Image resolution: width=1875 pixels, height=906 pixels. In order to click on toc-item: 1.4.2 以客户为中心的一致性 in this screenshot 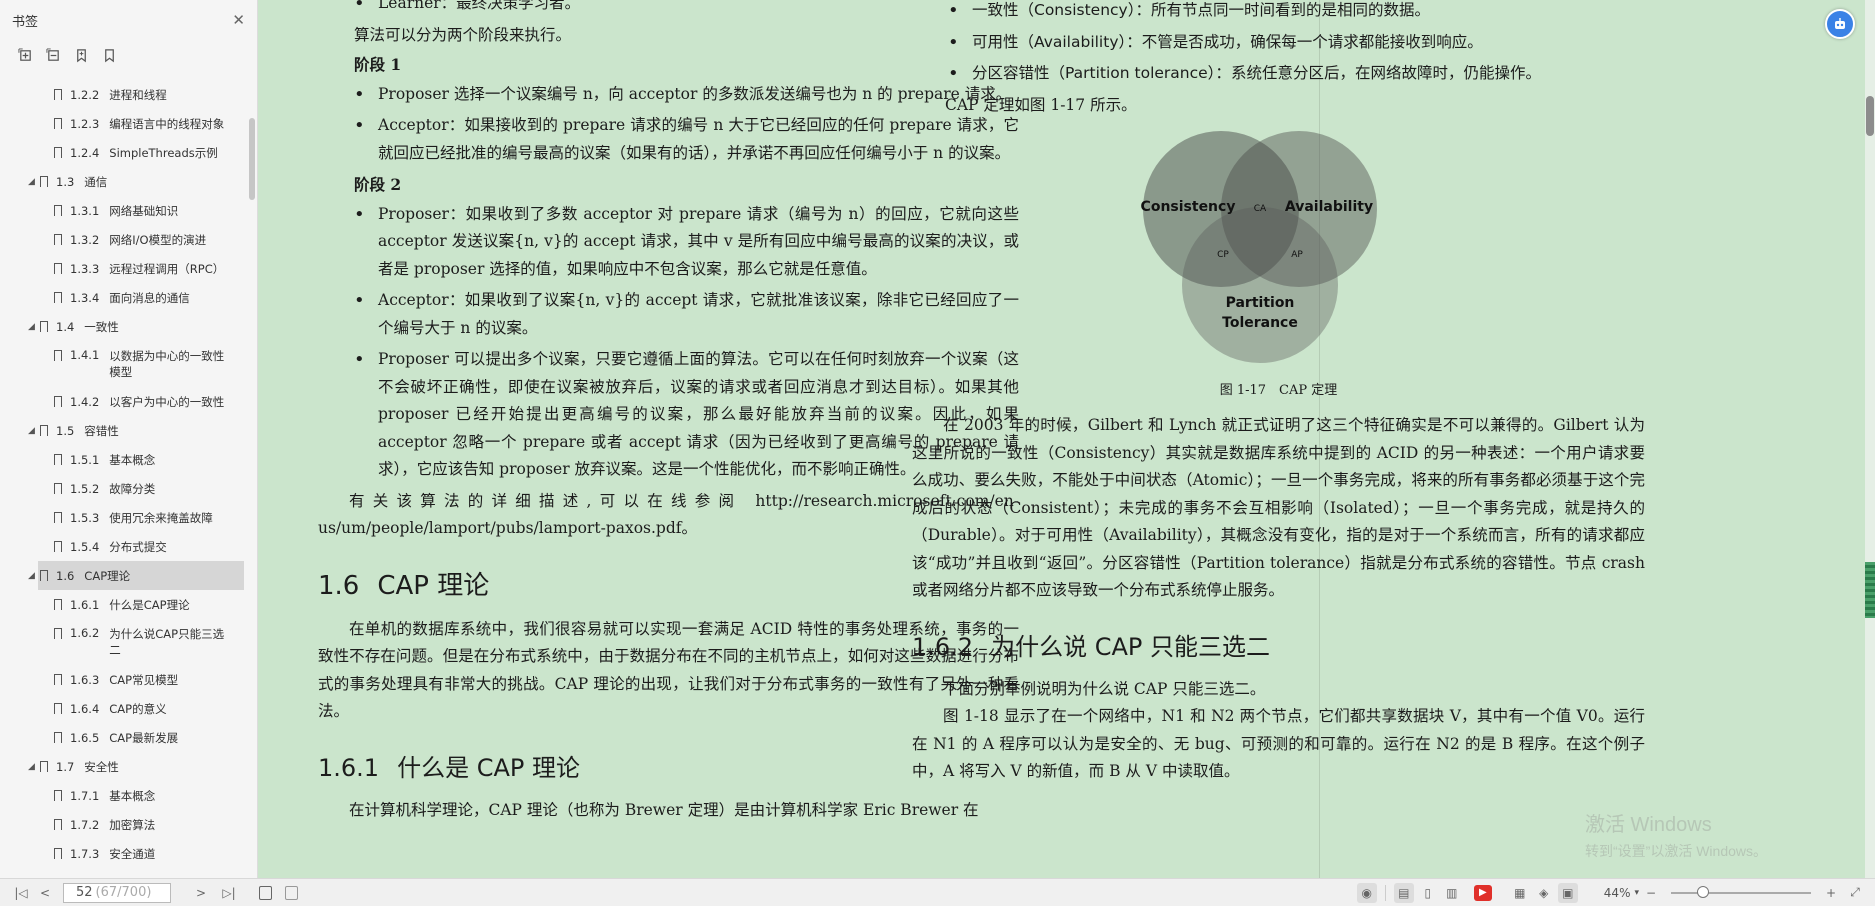, I will do `click(125, 401)`.